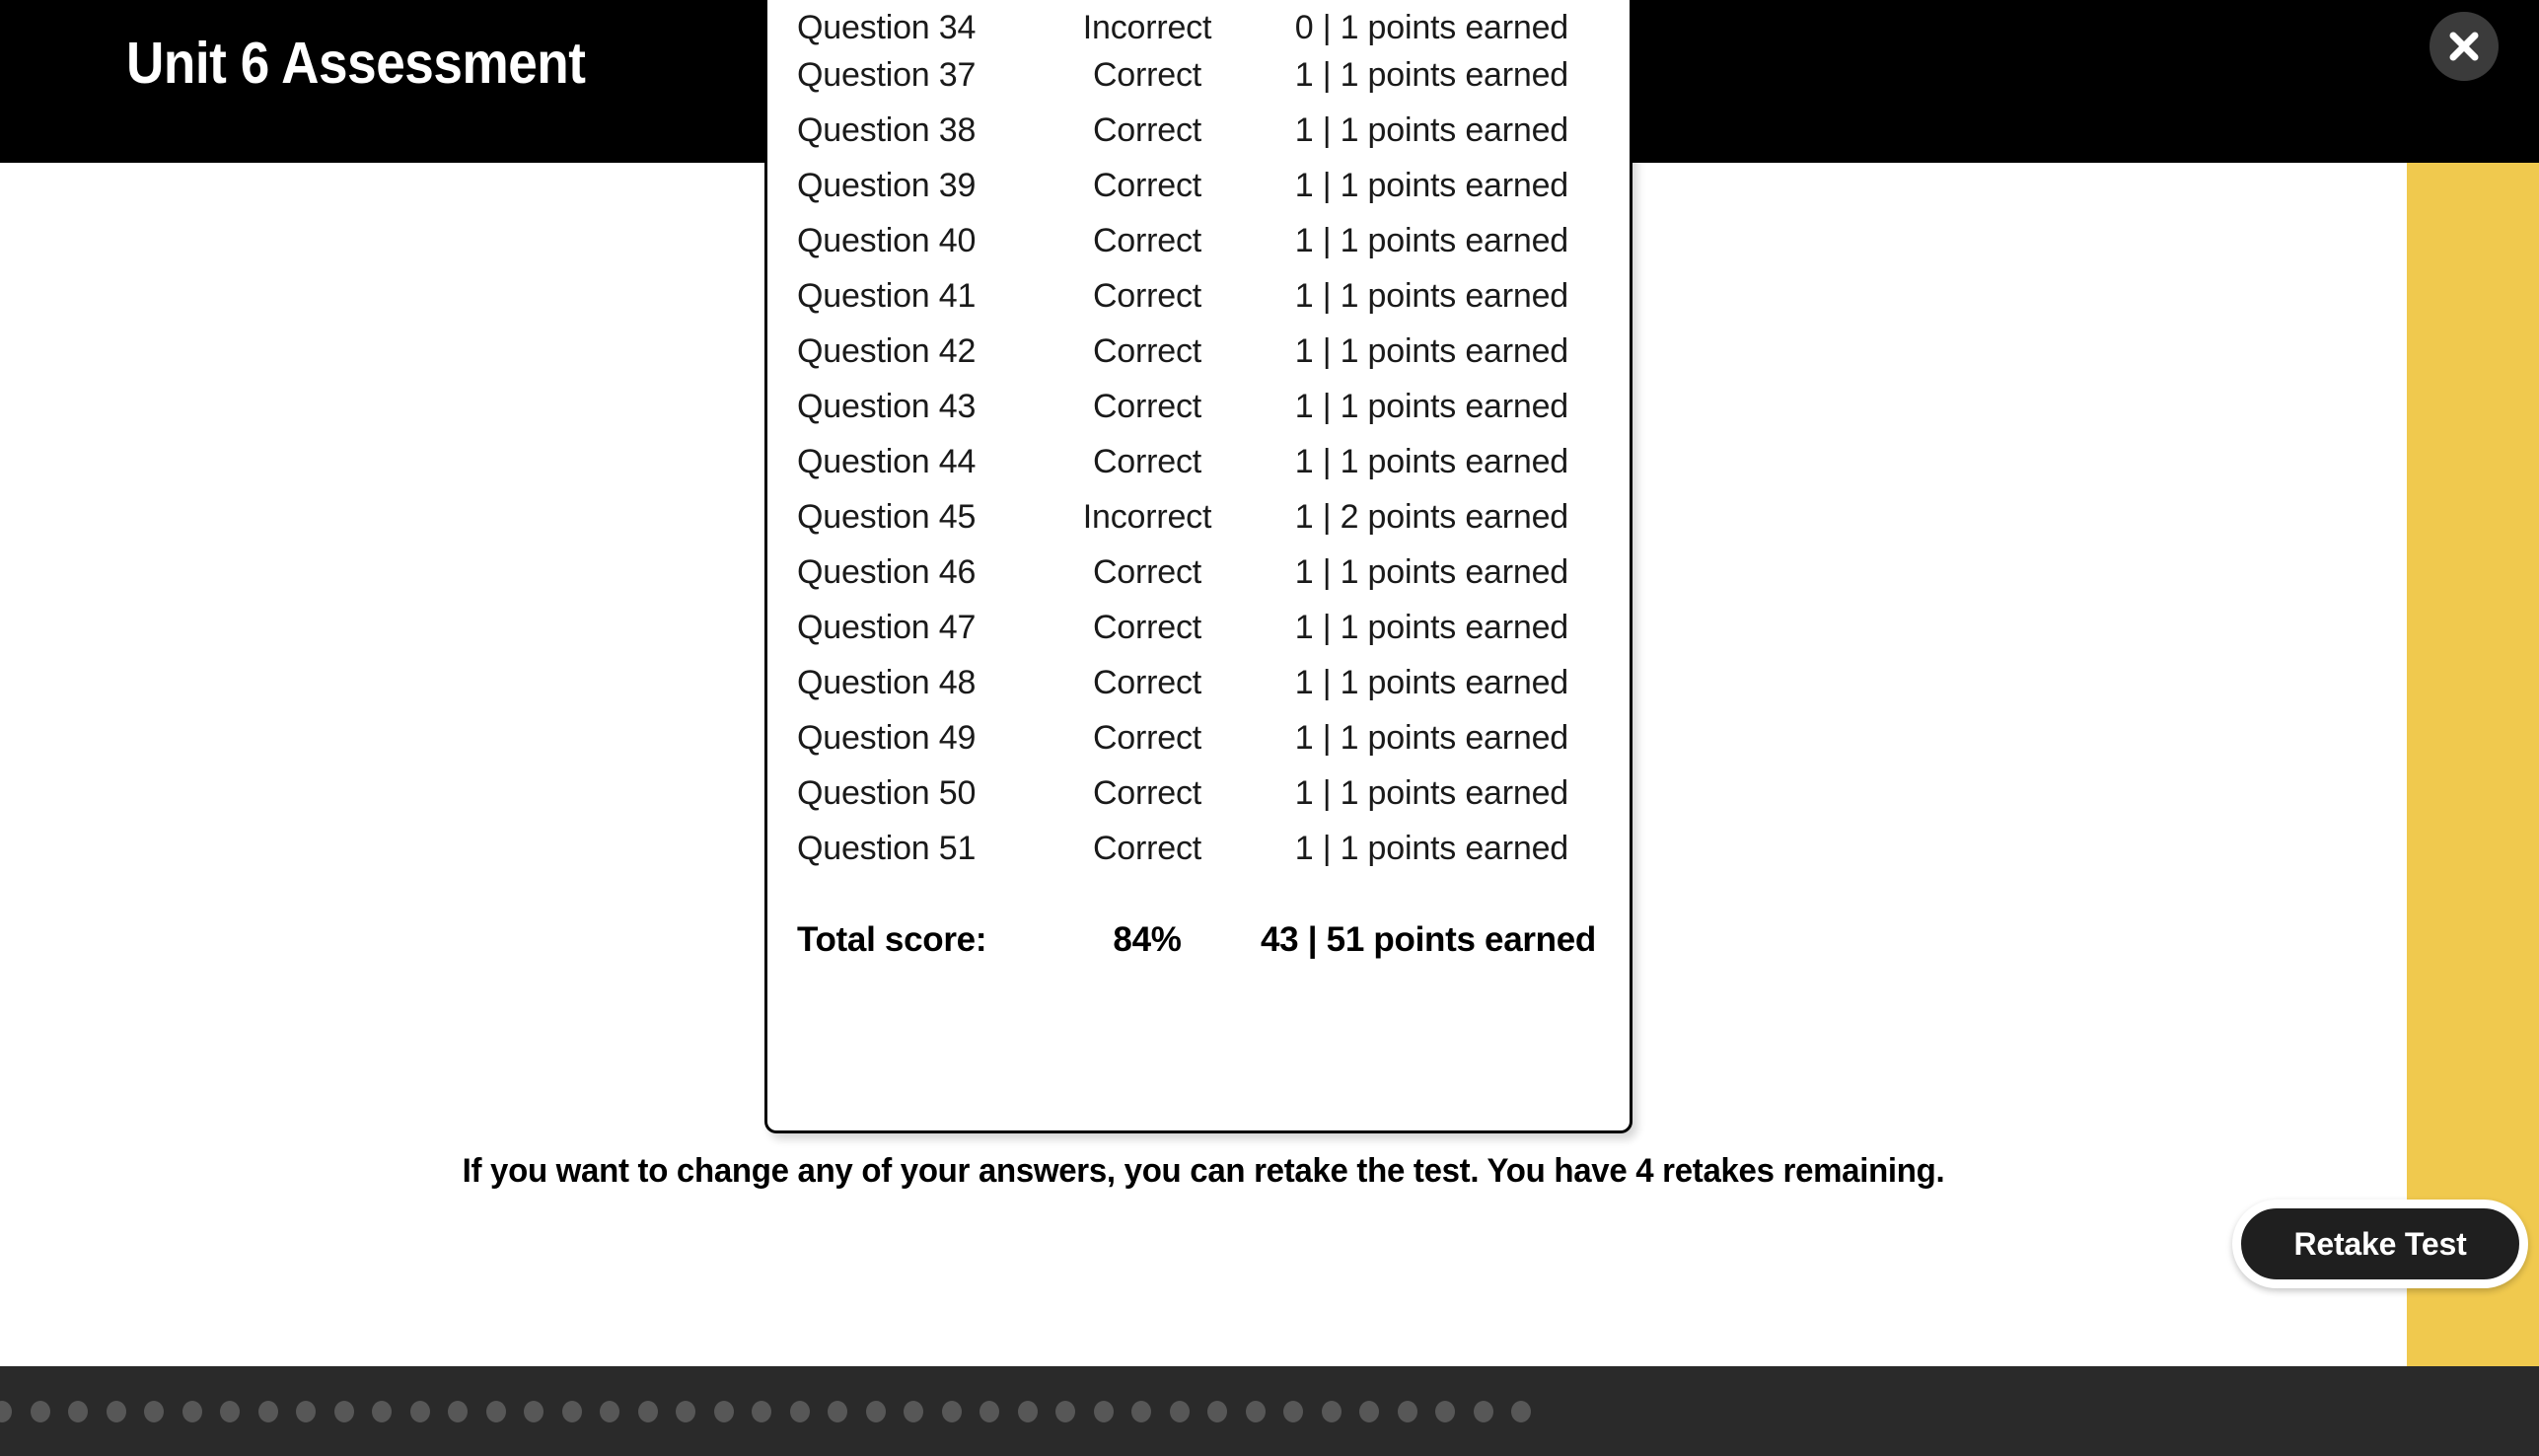 The width and height of the screenshot is (2539, 1456). Describe the element at coordinates (892, 939) in the screenshot. I see `total-score-label: Total score:` at that location.